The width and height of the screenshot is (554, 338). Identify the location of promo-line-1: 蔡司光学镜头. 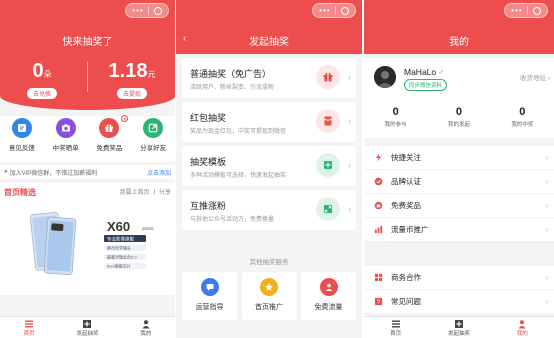
(119, 248).